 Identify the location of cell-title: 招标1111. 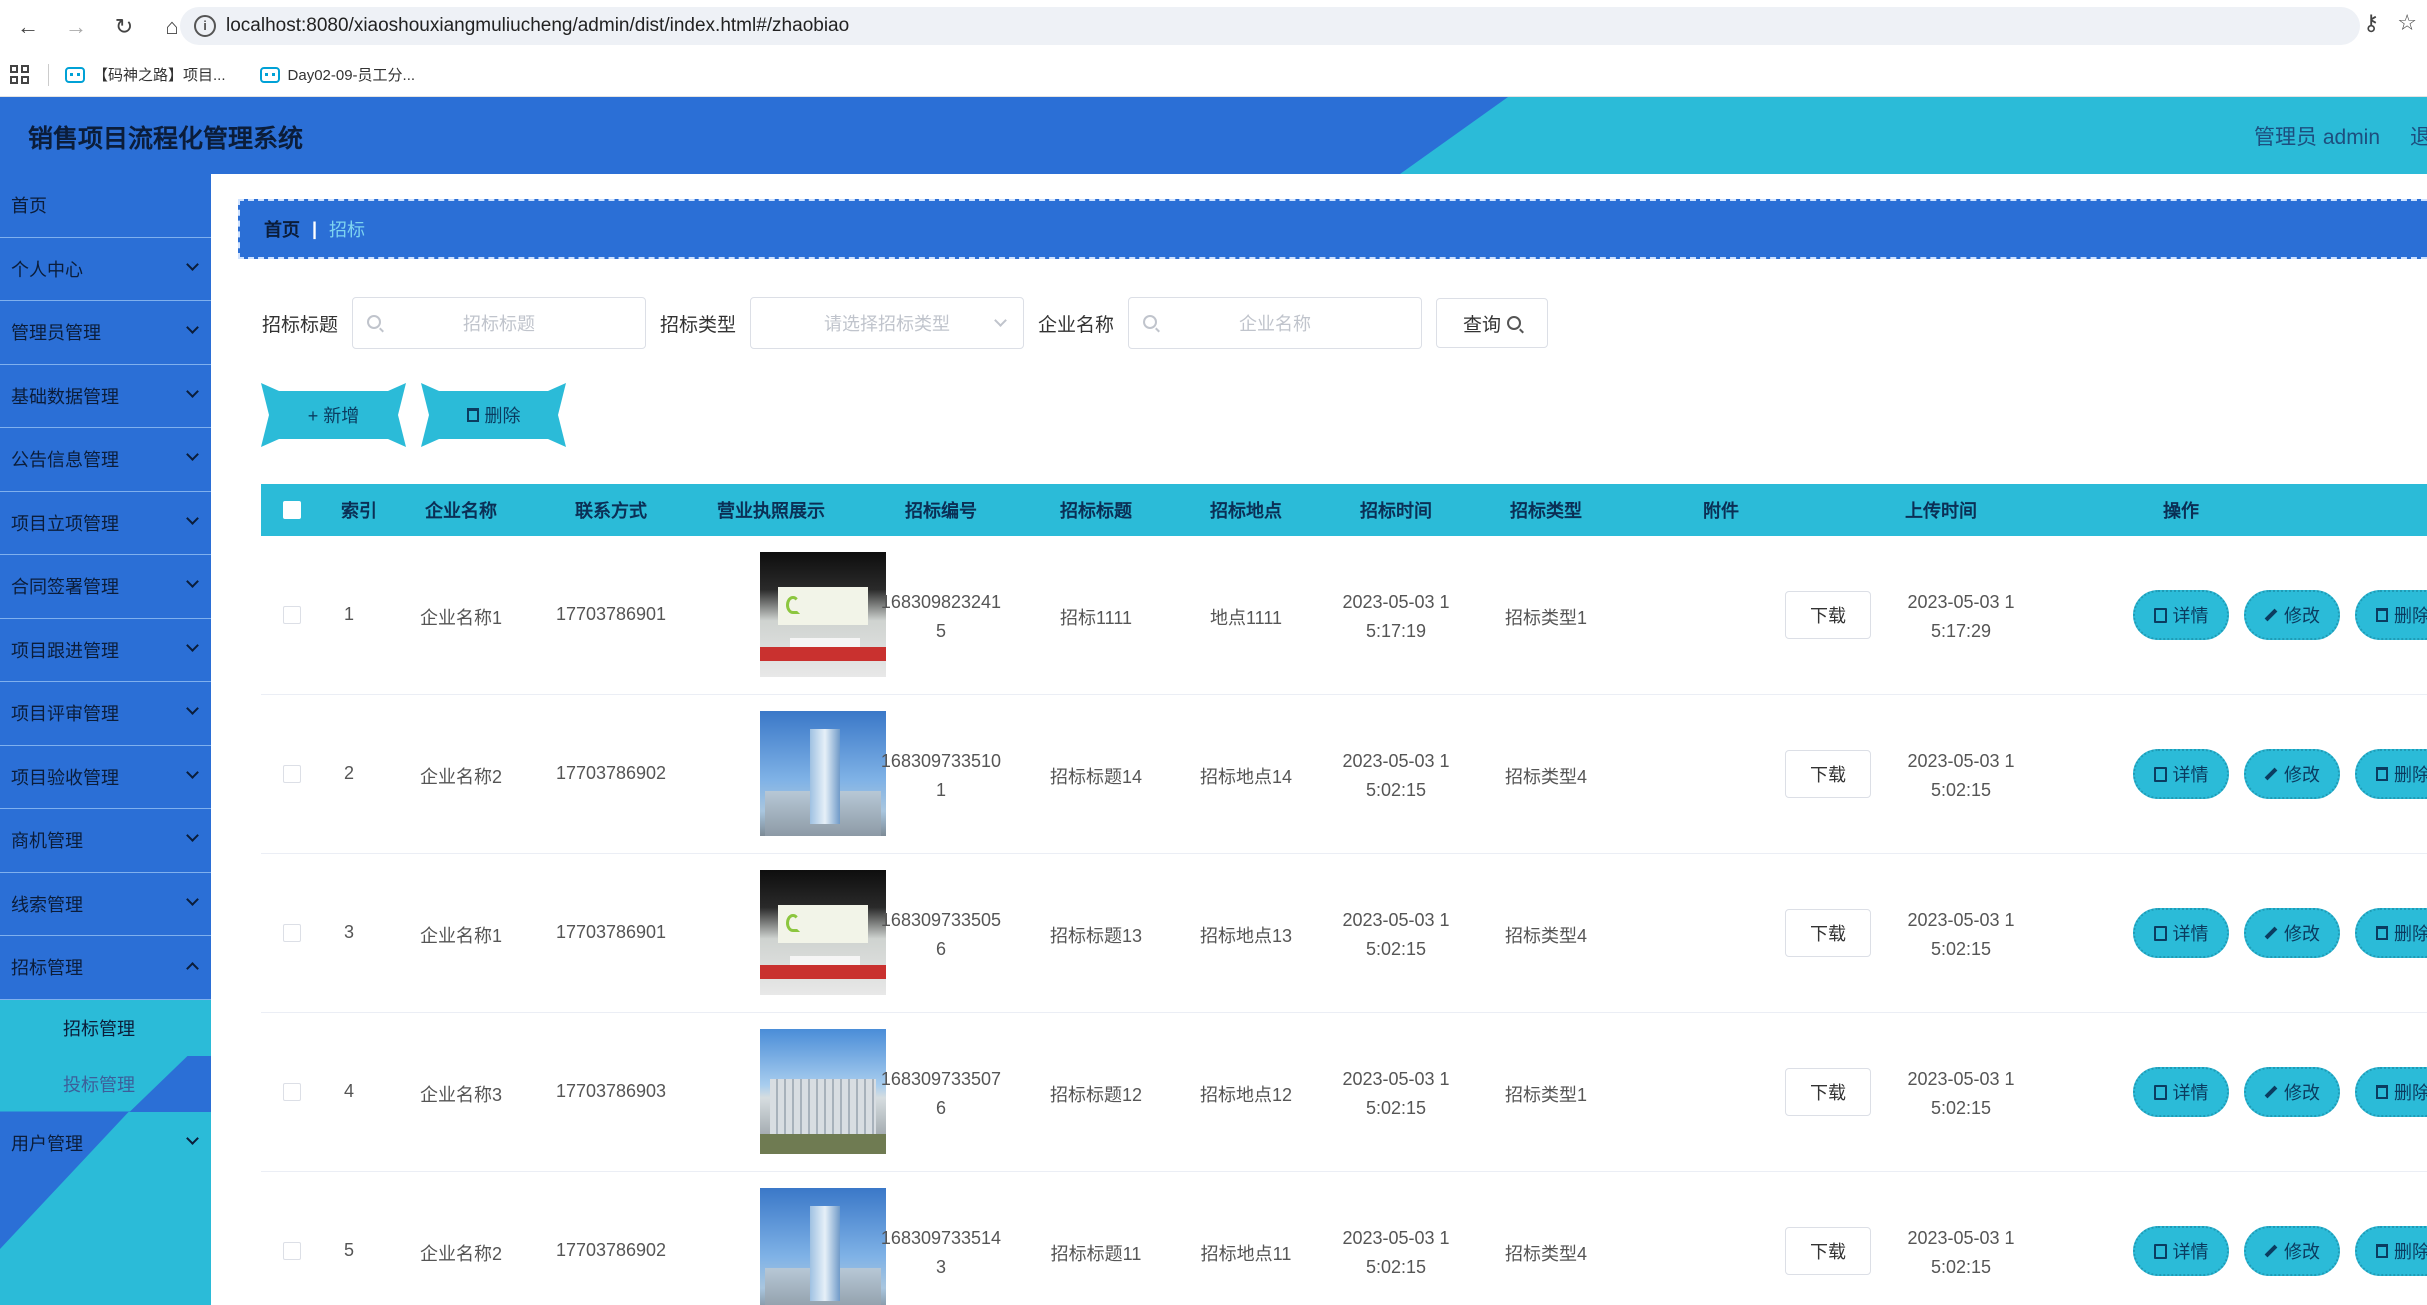
(1096, 618).